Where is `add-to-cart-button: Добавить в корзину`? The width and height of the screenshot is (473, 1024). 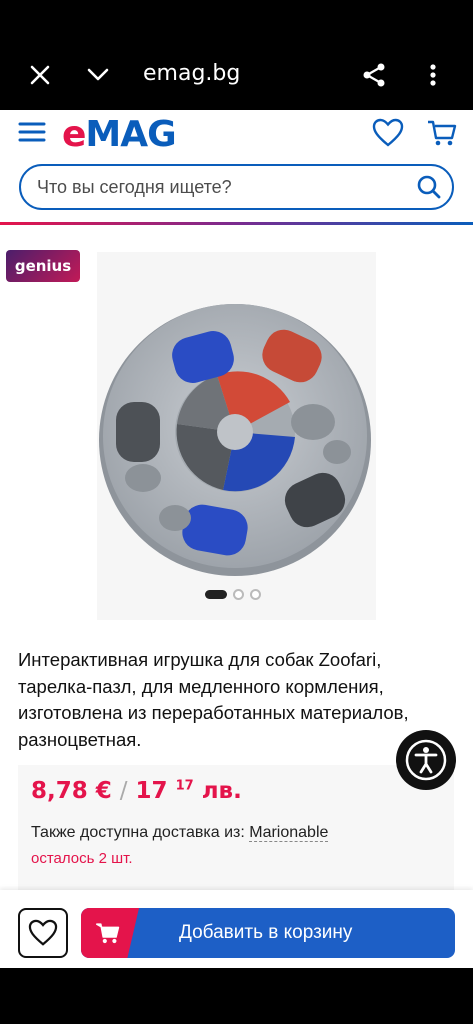 add-to-cart-button: Добавить в корзину is located at coordinates (268, 933).